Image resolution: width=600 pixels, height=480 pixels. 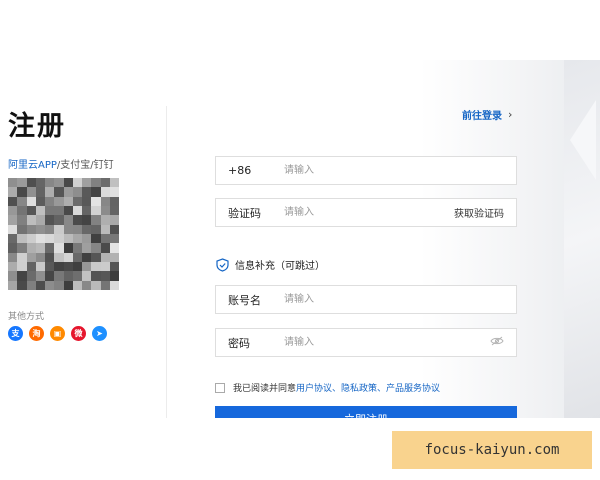 I want to click on goto-login-link: 前往登录 ›, so click(x=487, y=114).